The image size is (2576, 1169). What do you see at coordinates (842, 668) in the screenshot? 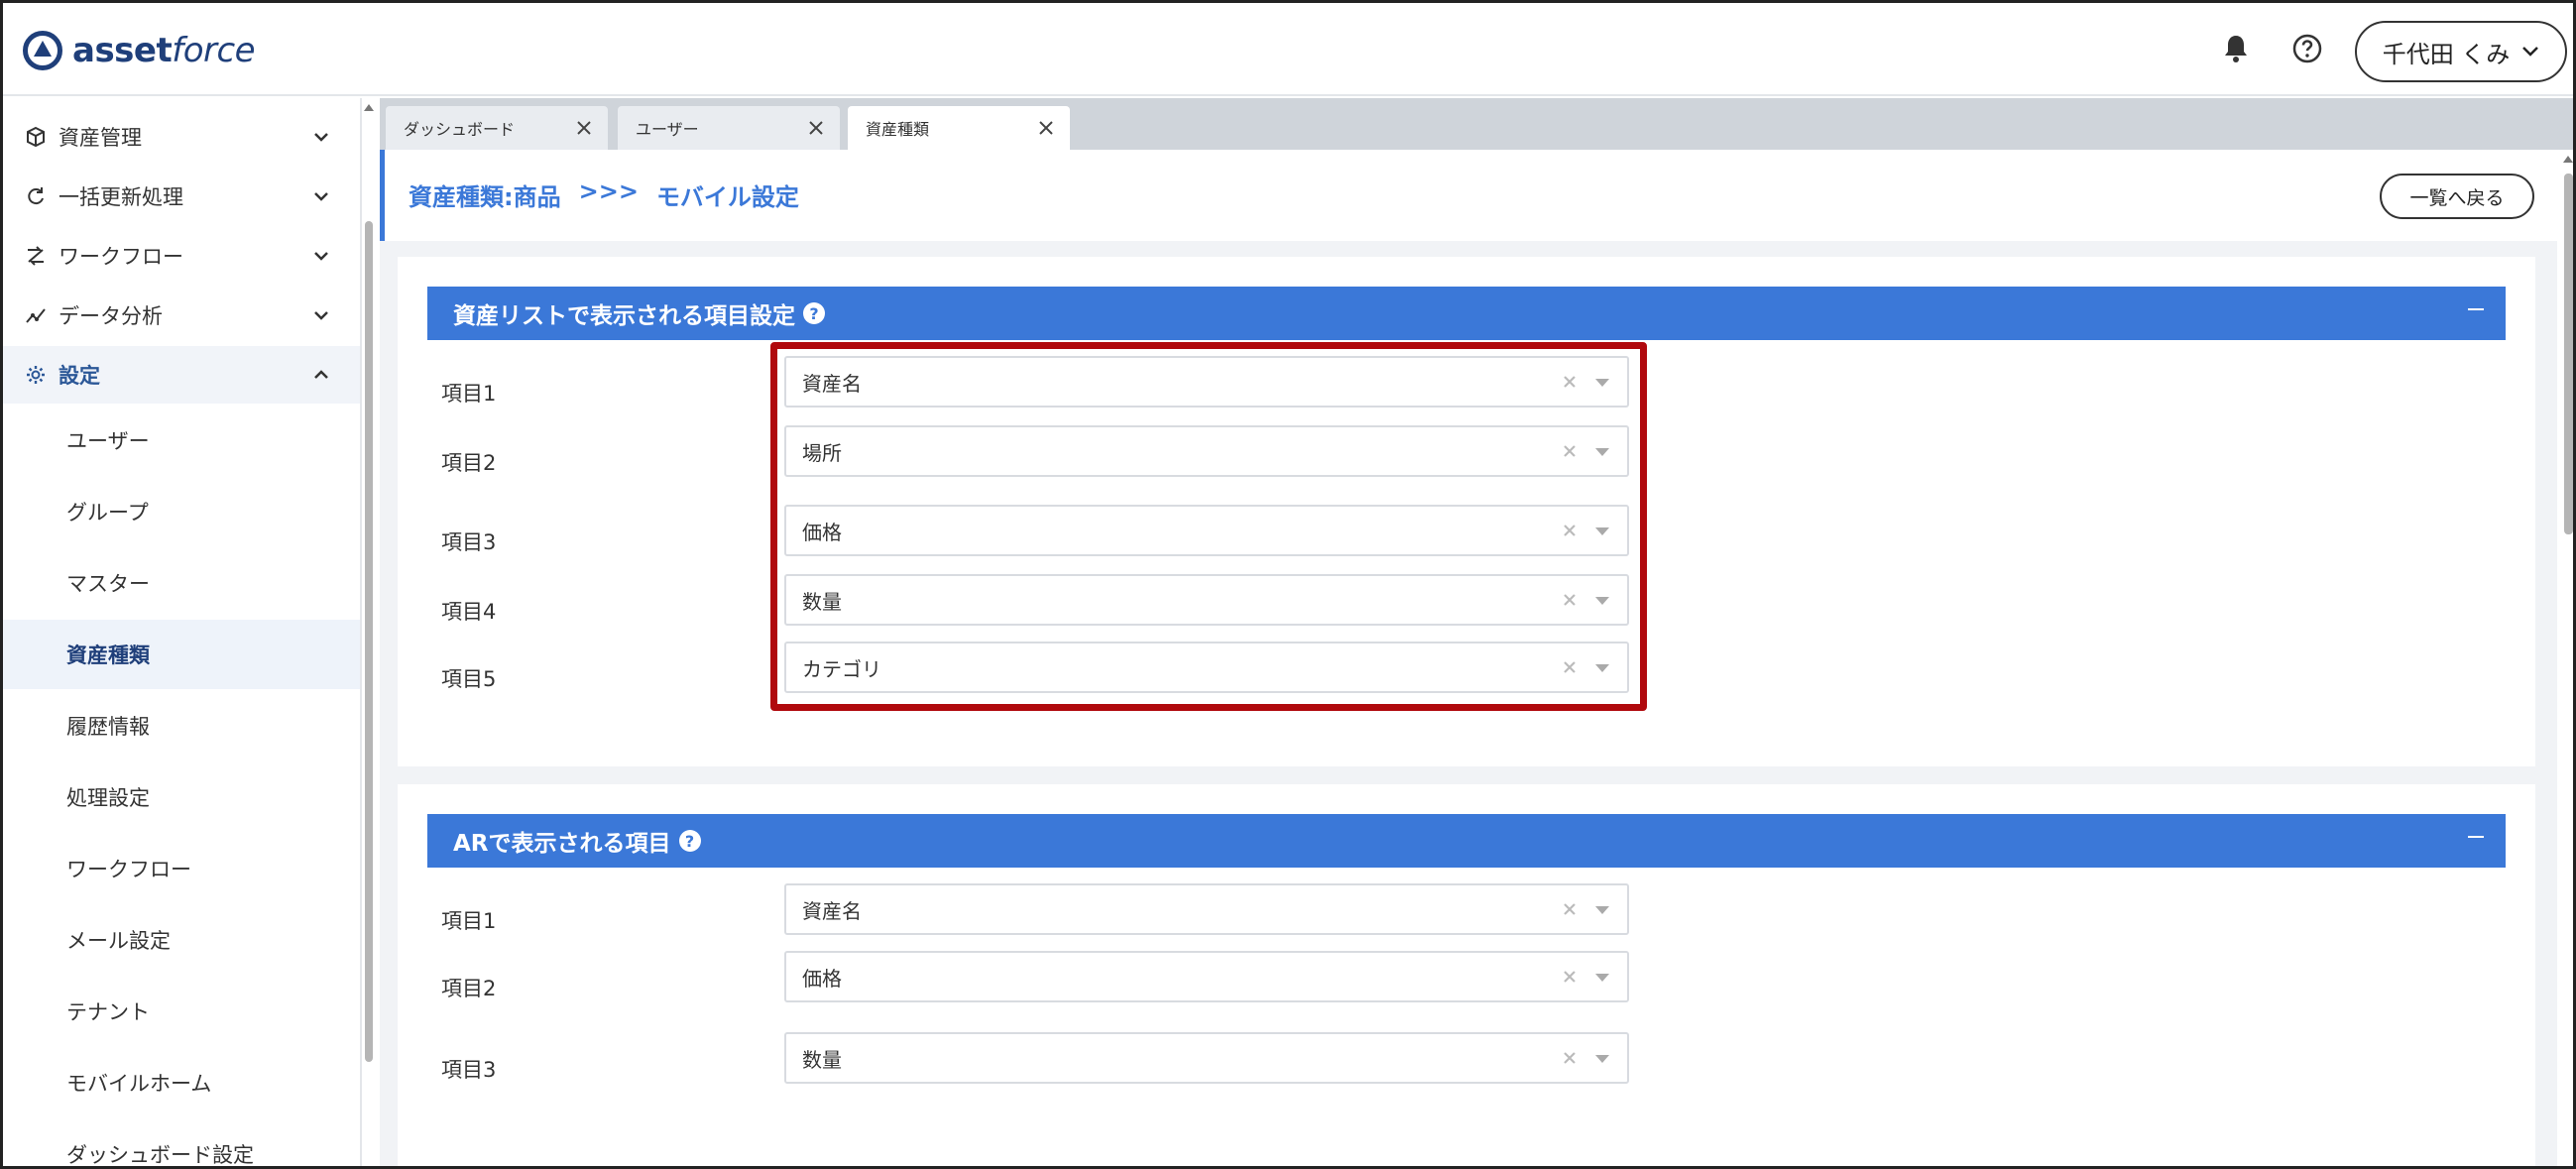
I see `select-value: カテゴリ` at bounding box center [842, 668].